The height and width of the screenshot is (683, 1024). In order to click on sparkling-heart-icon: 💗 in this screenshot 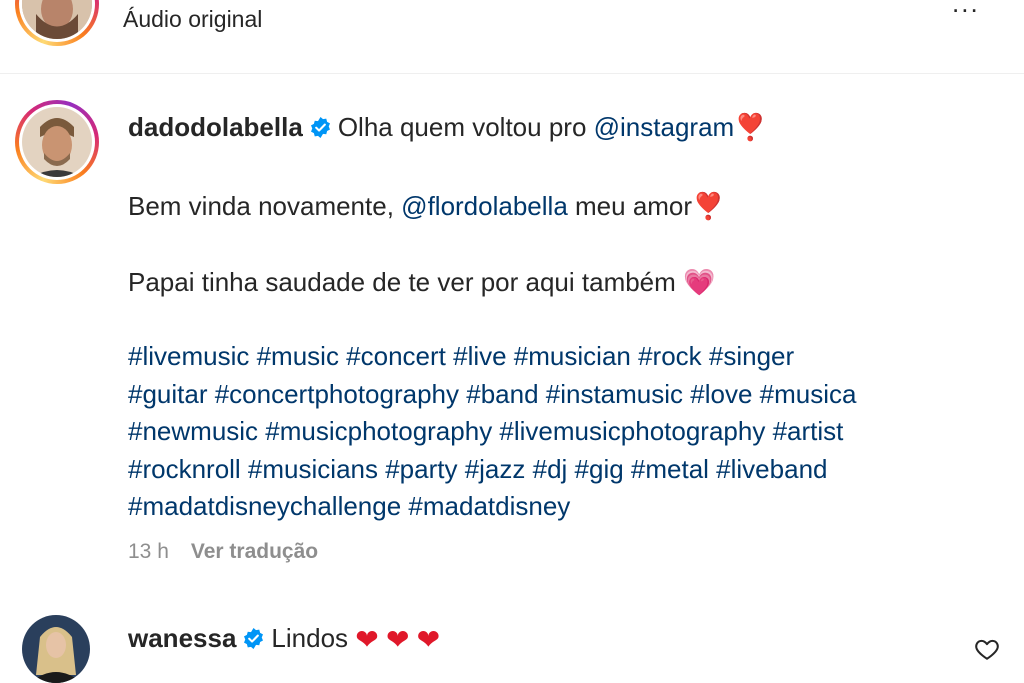, I will do `click(699, 282)`.